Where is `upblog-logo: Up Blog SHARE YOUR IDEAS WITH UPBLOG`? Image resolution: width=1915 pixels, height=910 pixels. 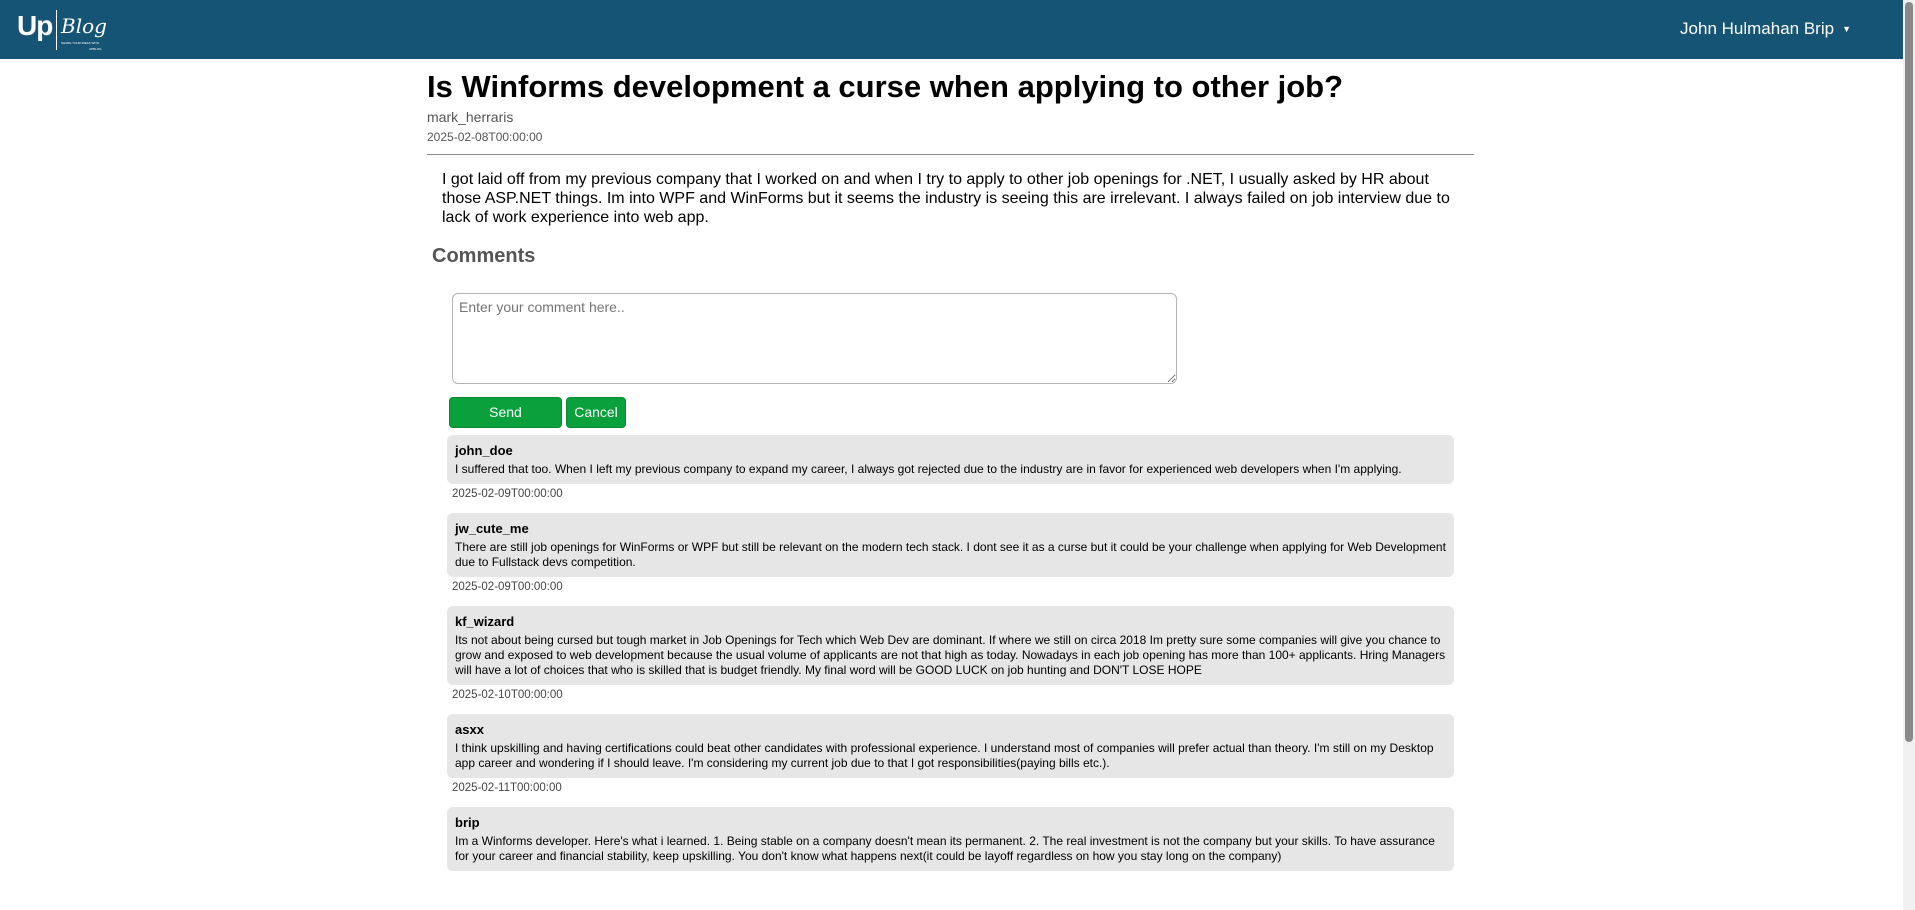
upblog-logo: Up Blog SHARE YOUR IDEAS WITH UPBLOG is located at coordinates (67, 30).